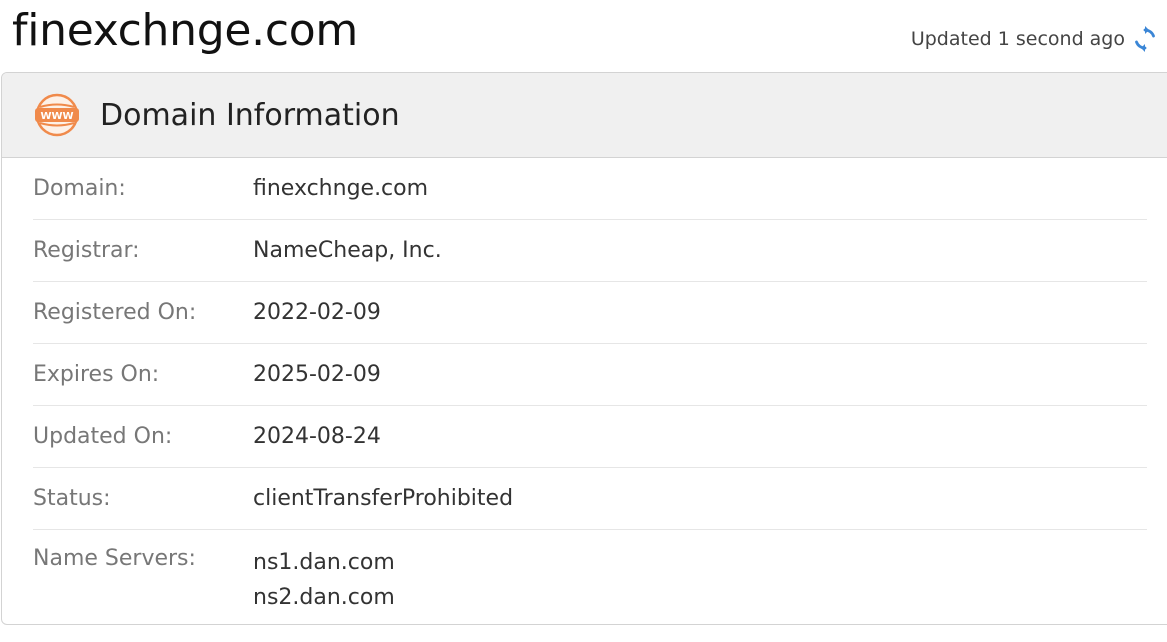  Describe the element at coordinates (590, 189) in the screenshot. I see `row-domain: Domain: finexchnge.com` at that location.